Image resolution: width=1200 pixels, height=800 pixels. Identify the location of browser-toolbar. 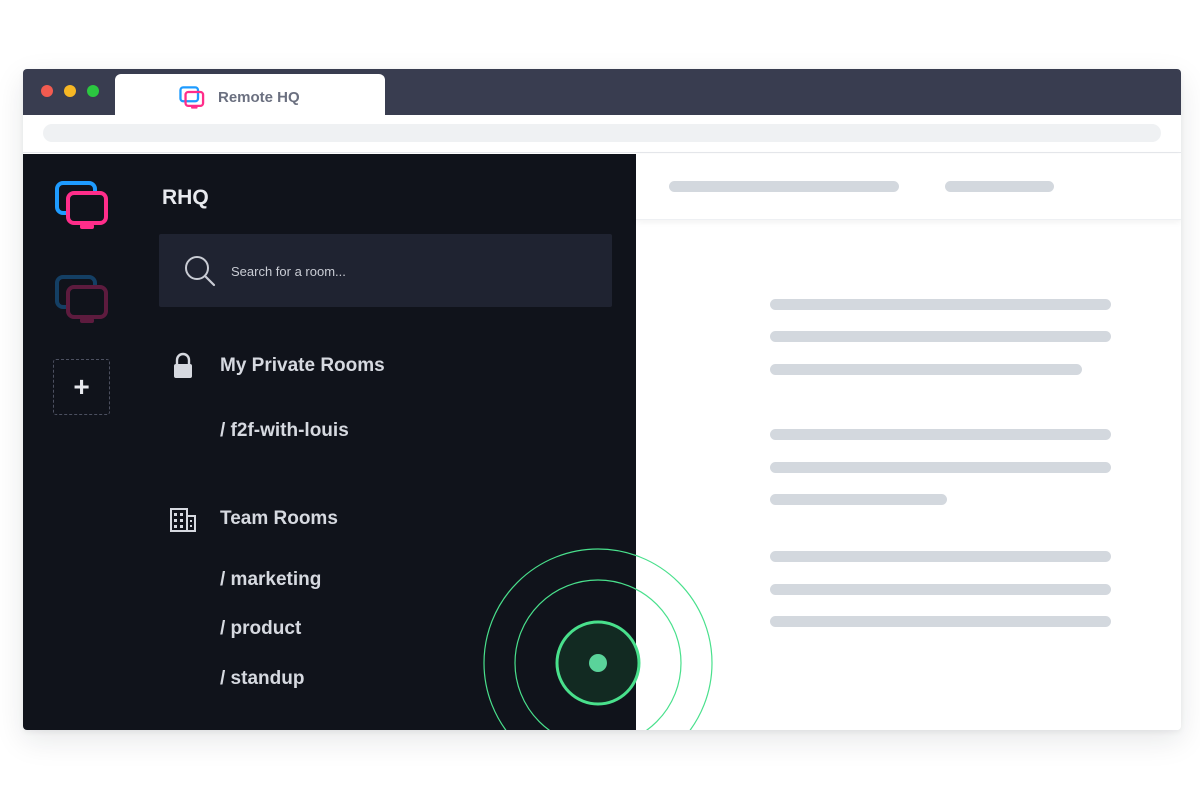
(602, 134).